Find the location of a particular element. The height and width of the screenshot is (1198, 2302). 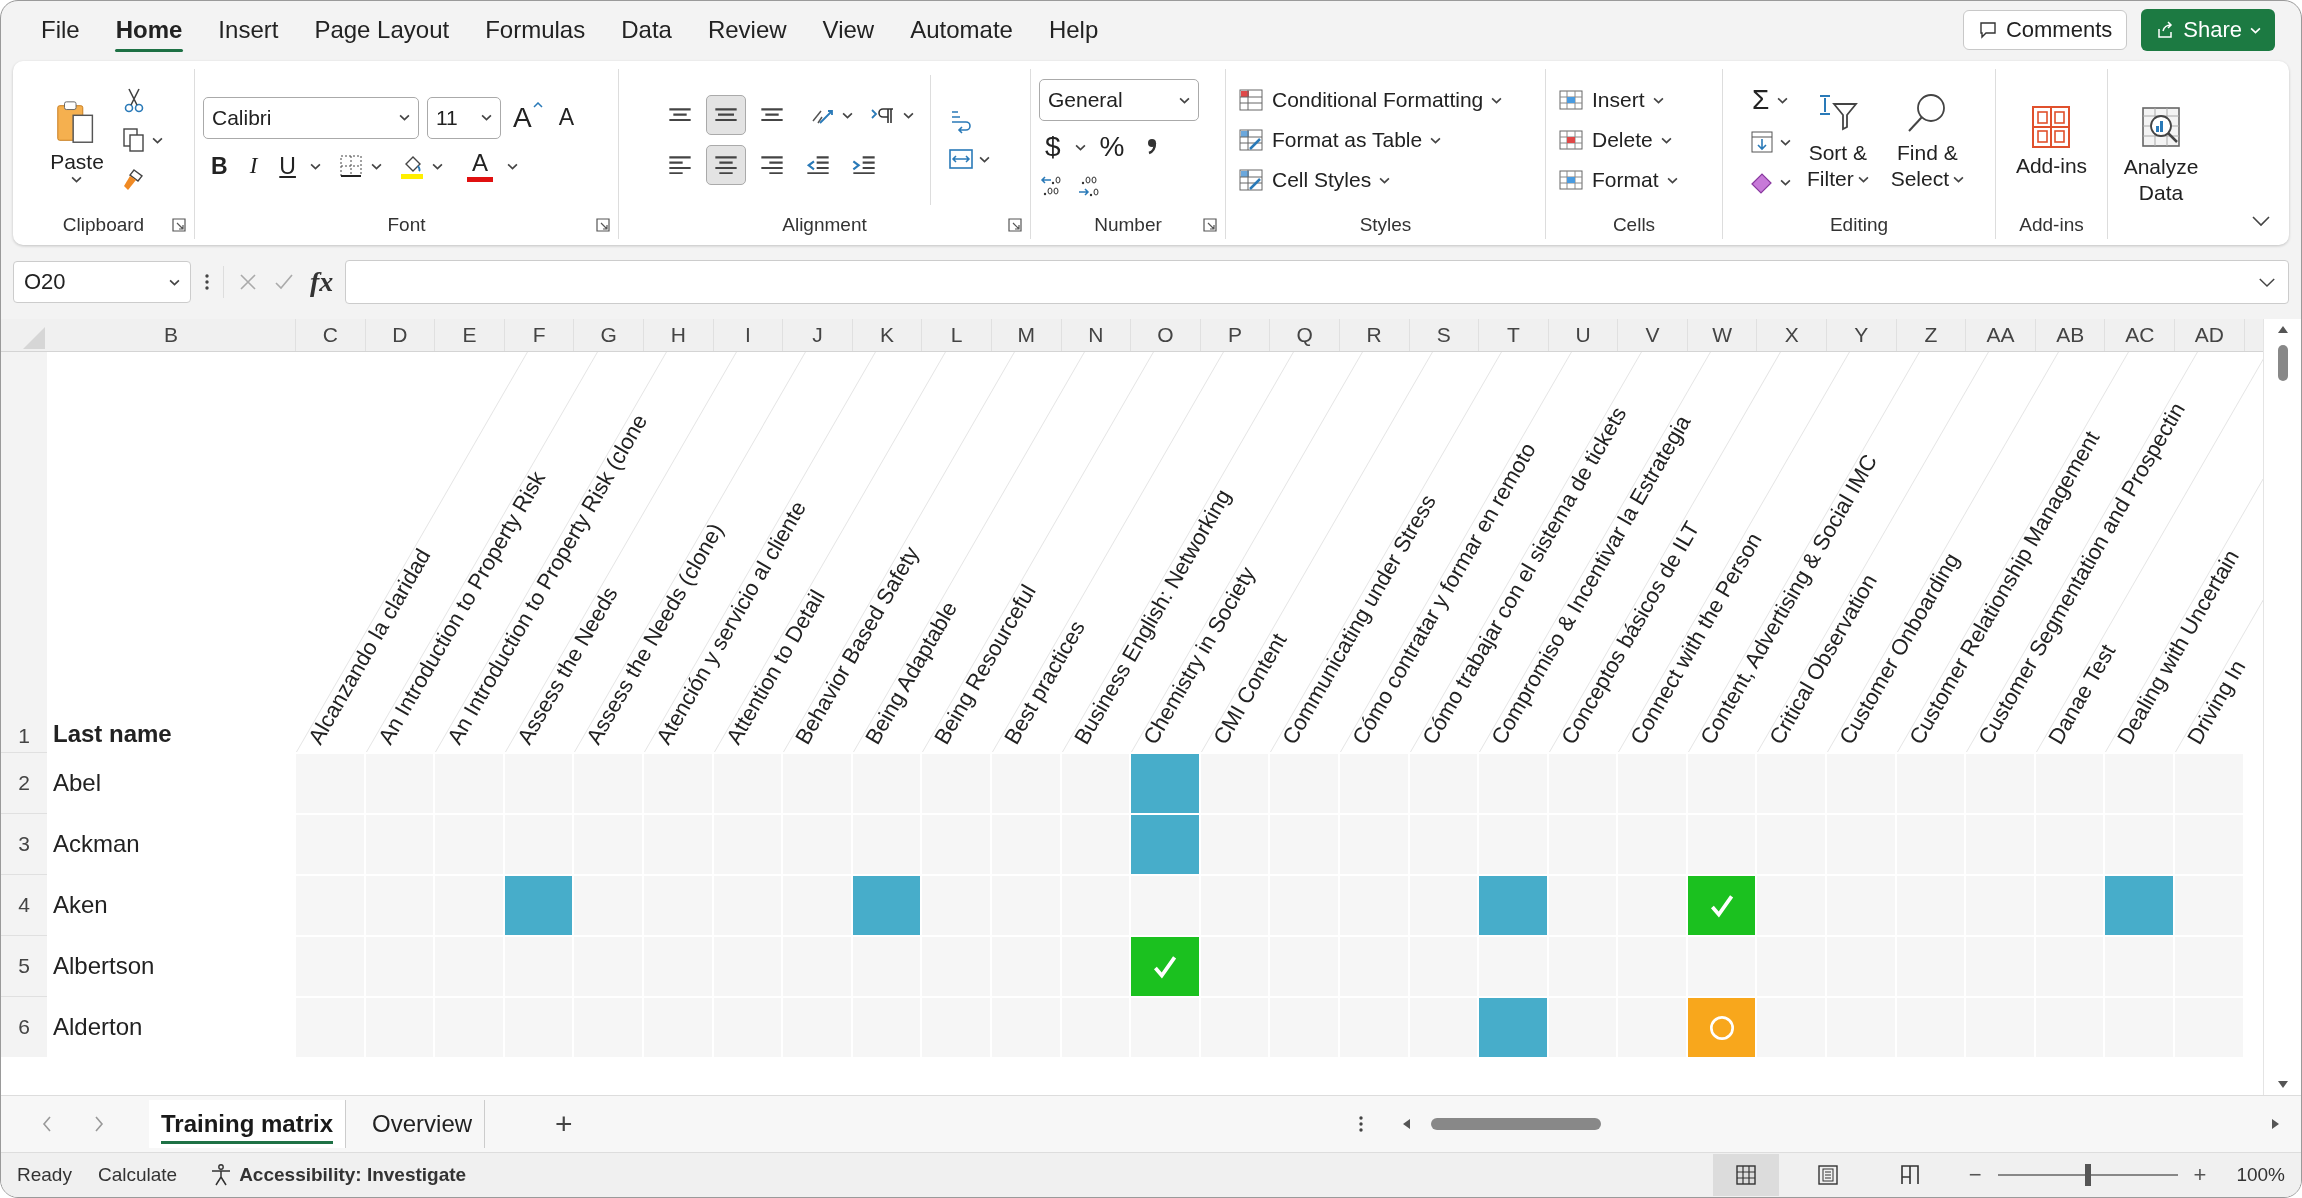

normal-view-button is located at coordinates (1745, 1175).